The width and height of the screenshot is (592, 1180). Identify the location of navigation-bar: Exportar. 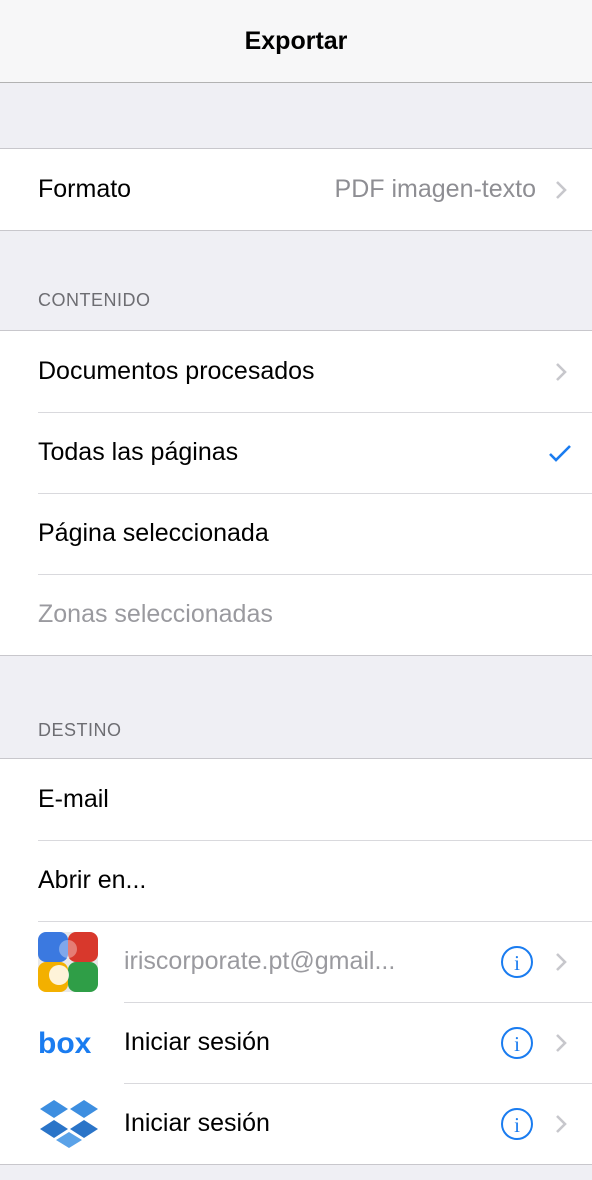
(296, 41).